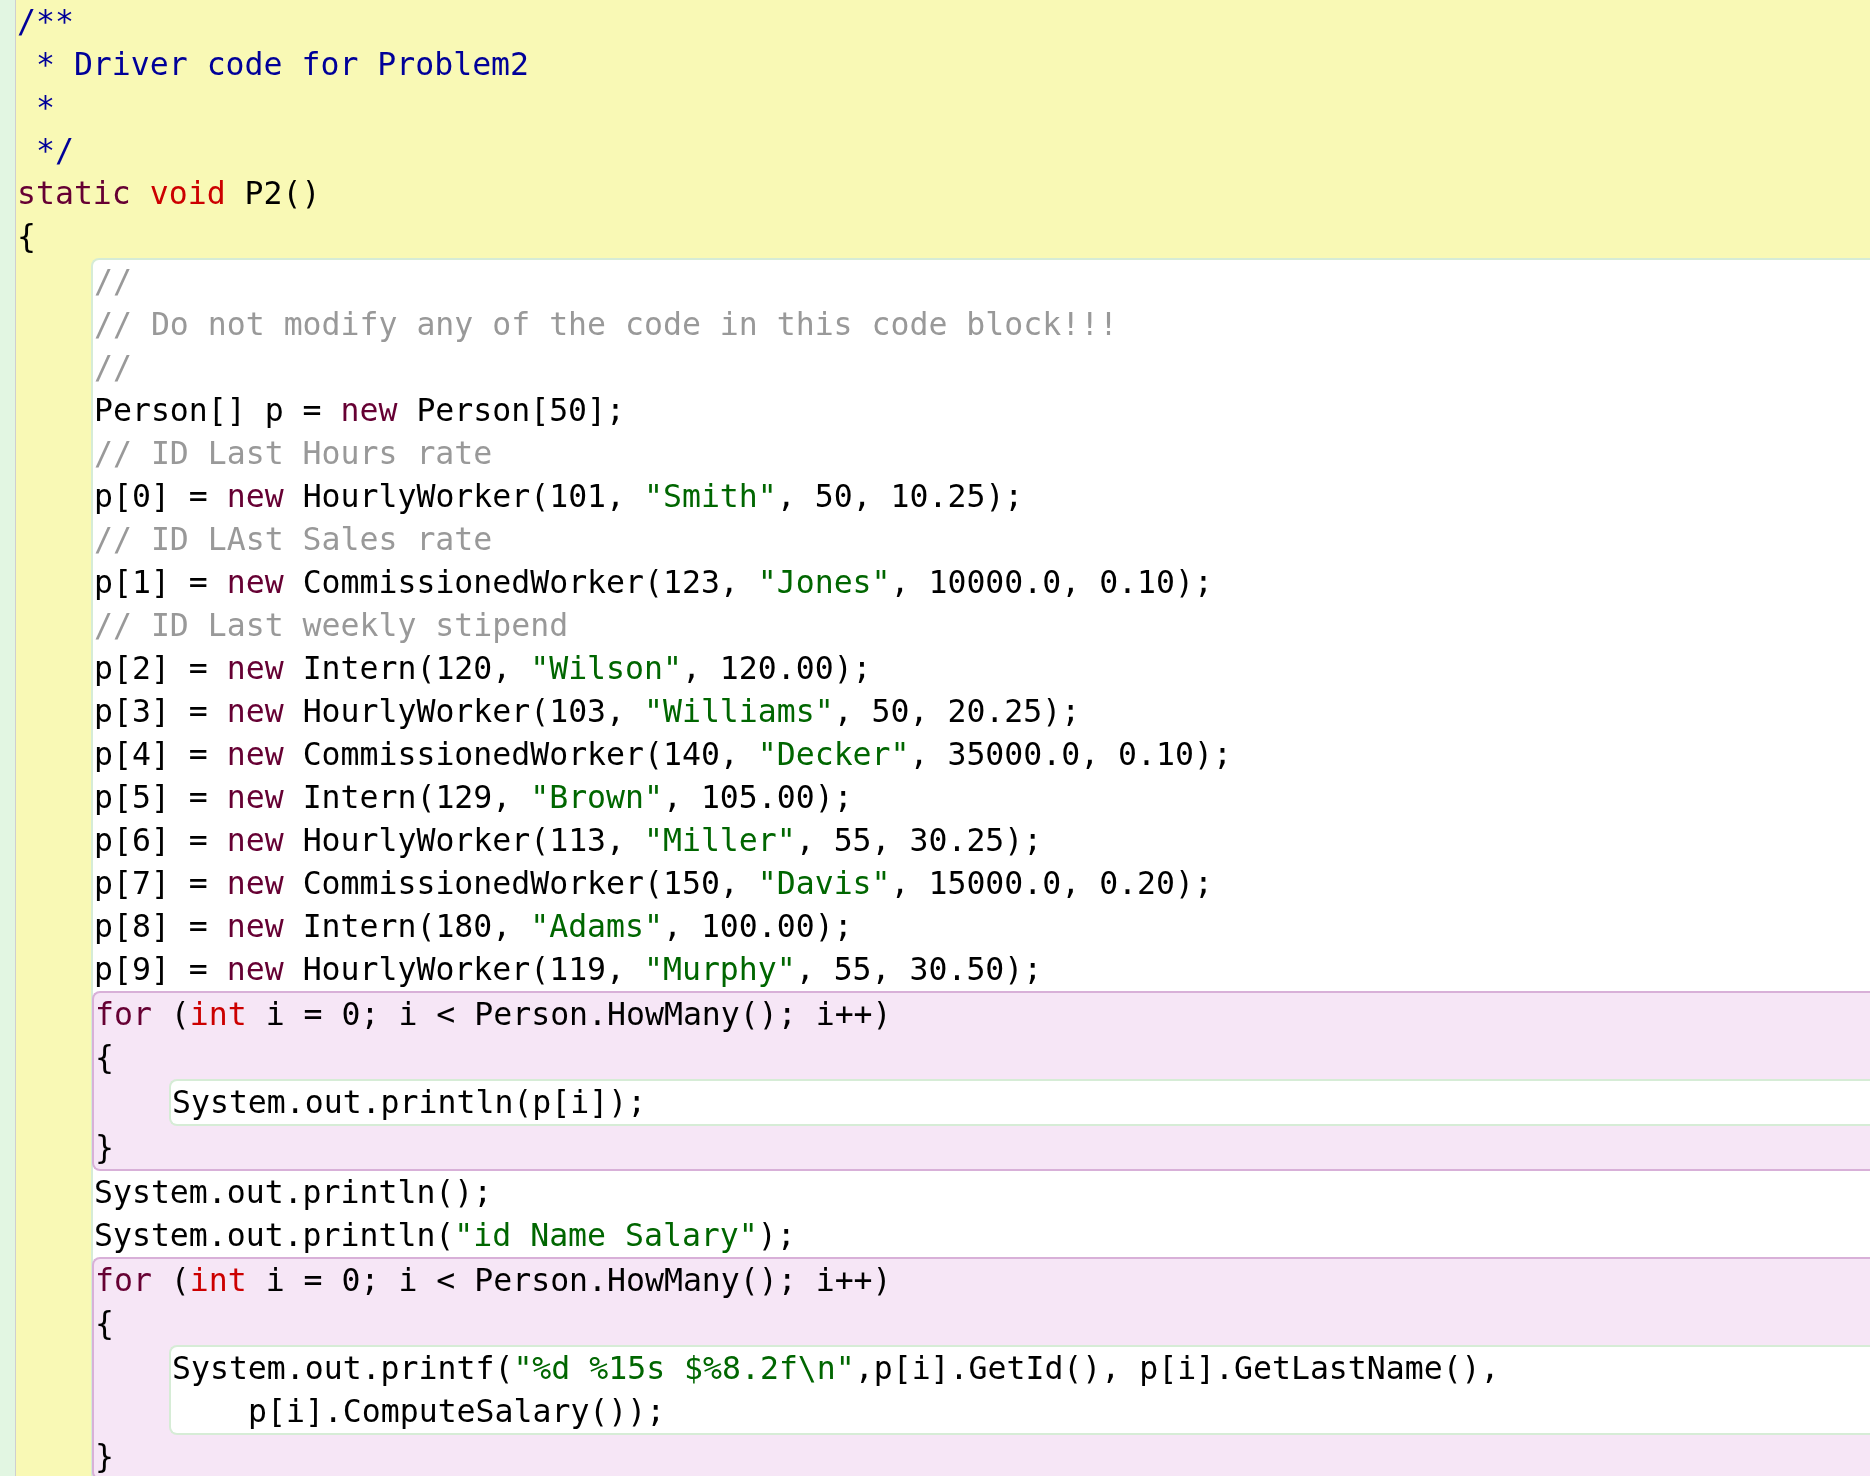 The image size is (1870, 1476). What do you see at coordinates (331, 625) in the screenshot?
I see `code-line: // ID Last weekly stipend` at bounding box center [331, 625].